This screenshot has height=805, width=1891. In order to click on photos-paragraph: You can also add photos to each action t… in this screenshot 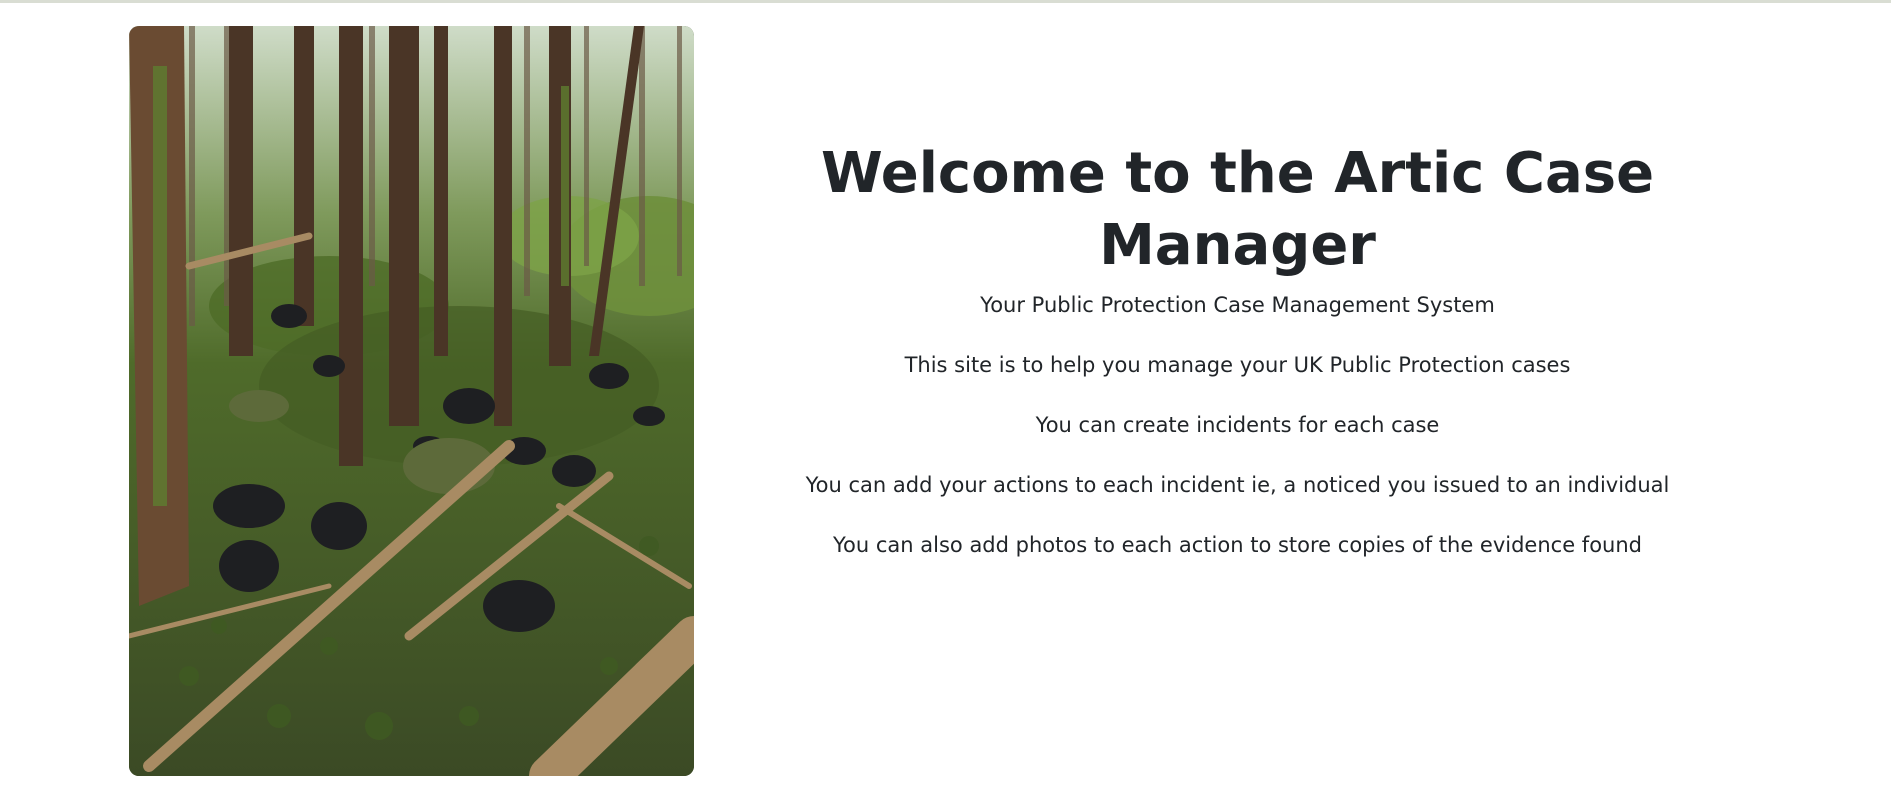, I will do `click(1237, 545)`.